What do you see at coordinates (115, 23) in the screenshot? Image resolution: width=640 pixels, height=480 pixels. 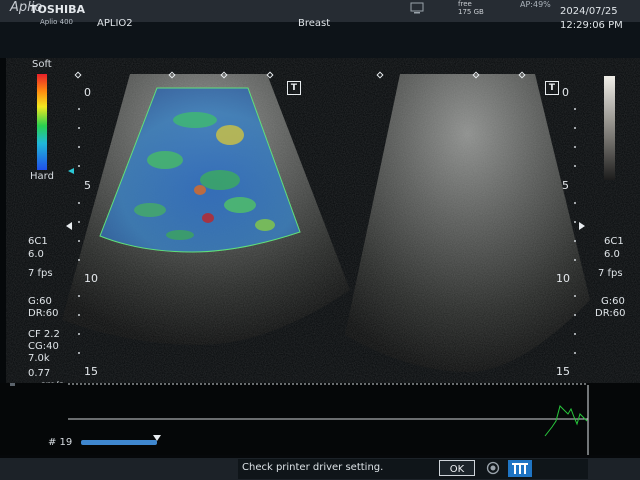 I see `preset-label: APLIO2` at bounding box center [115, 23].